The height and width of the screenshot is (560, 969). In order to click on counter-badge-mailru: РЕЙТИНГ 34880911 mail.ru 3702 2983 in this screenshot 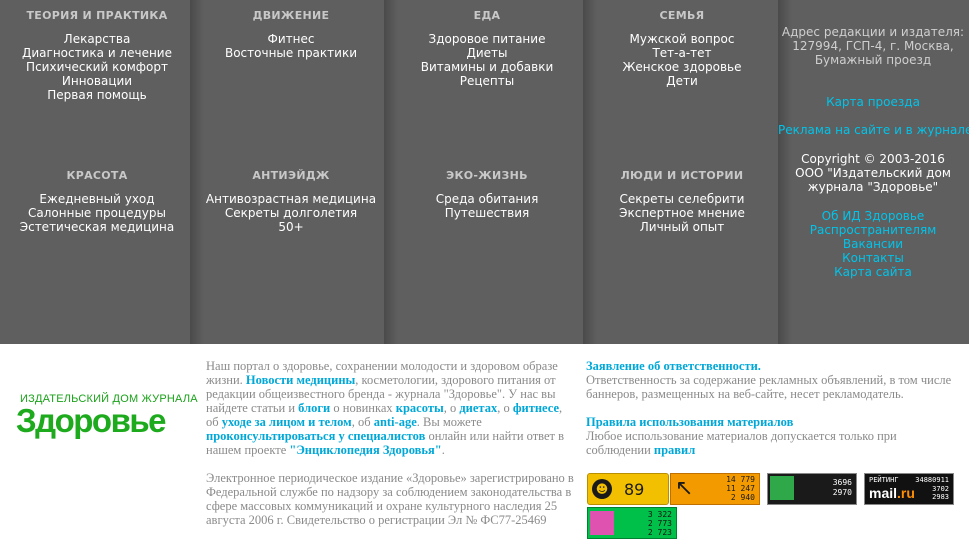, I will do `click(909, 489)`.